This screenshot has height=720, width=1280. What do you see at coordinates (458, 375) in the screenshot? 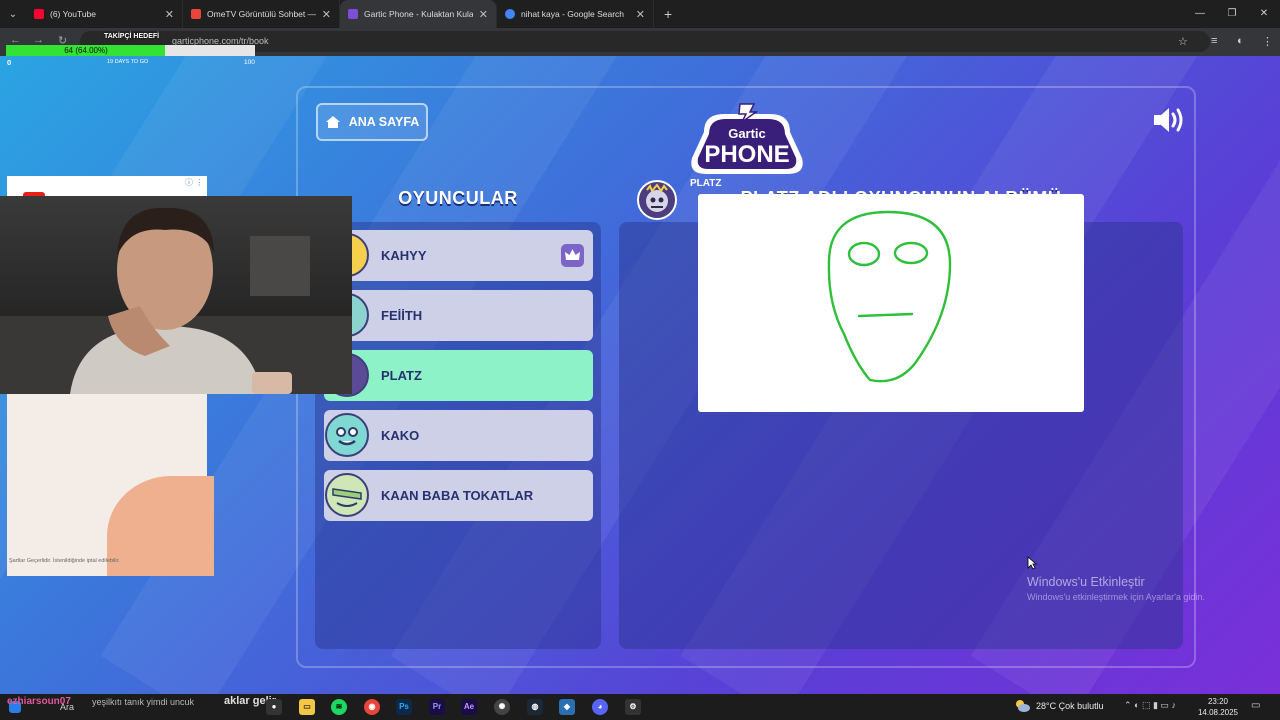
I see `player-item-platz: PLATZ` at bounding box center [458, 375].